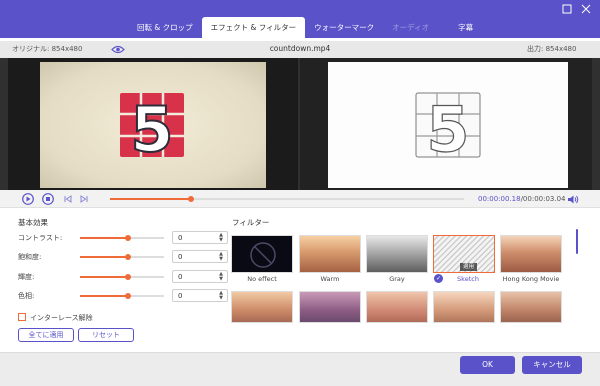  Describe the element at coordinates (469, 267) in the screenshot. I see `applied-badge: 適用` at that location.